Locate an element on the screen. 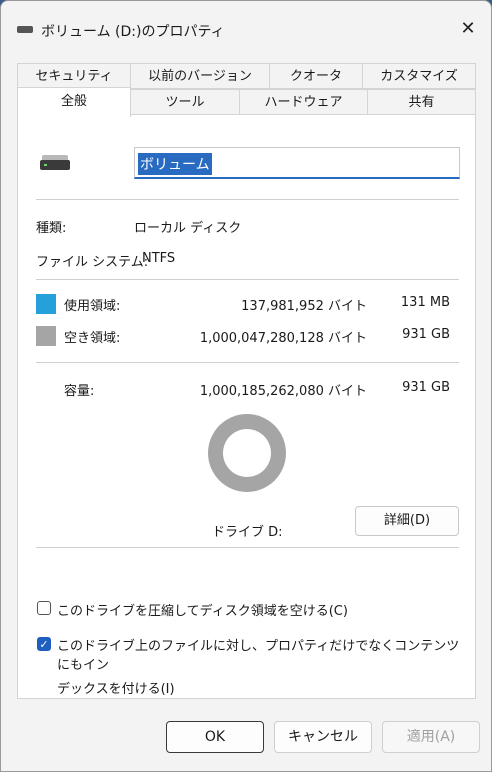 Image resolution: width=492 pixels, height=772 pixels. free-space-bytes: 1,000,047,280,128 バイト is located at coordinates (283, 338).